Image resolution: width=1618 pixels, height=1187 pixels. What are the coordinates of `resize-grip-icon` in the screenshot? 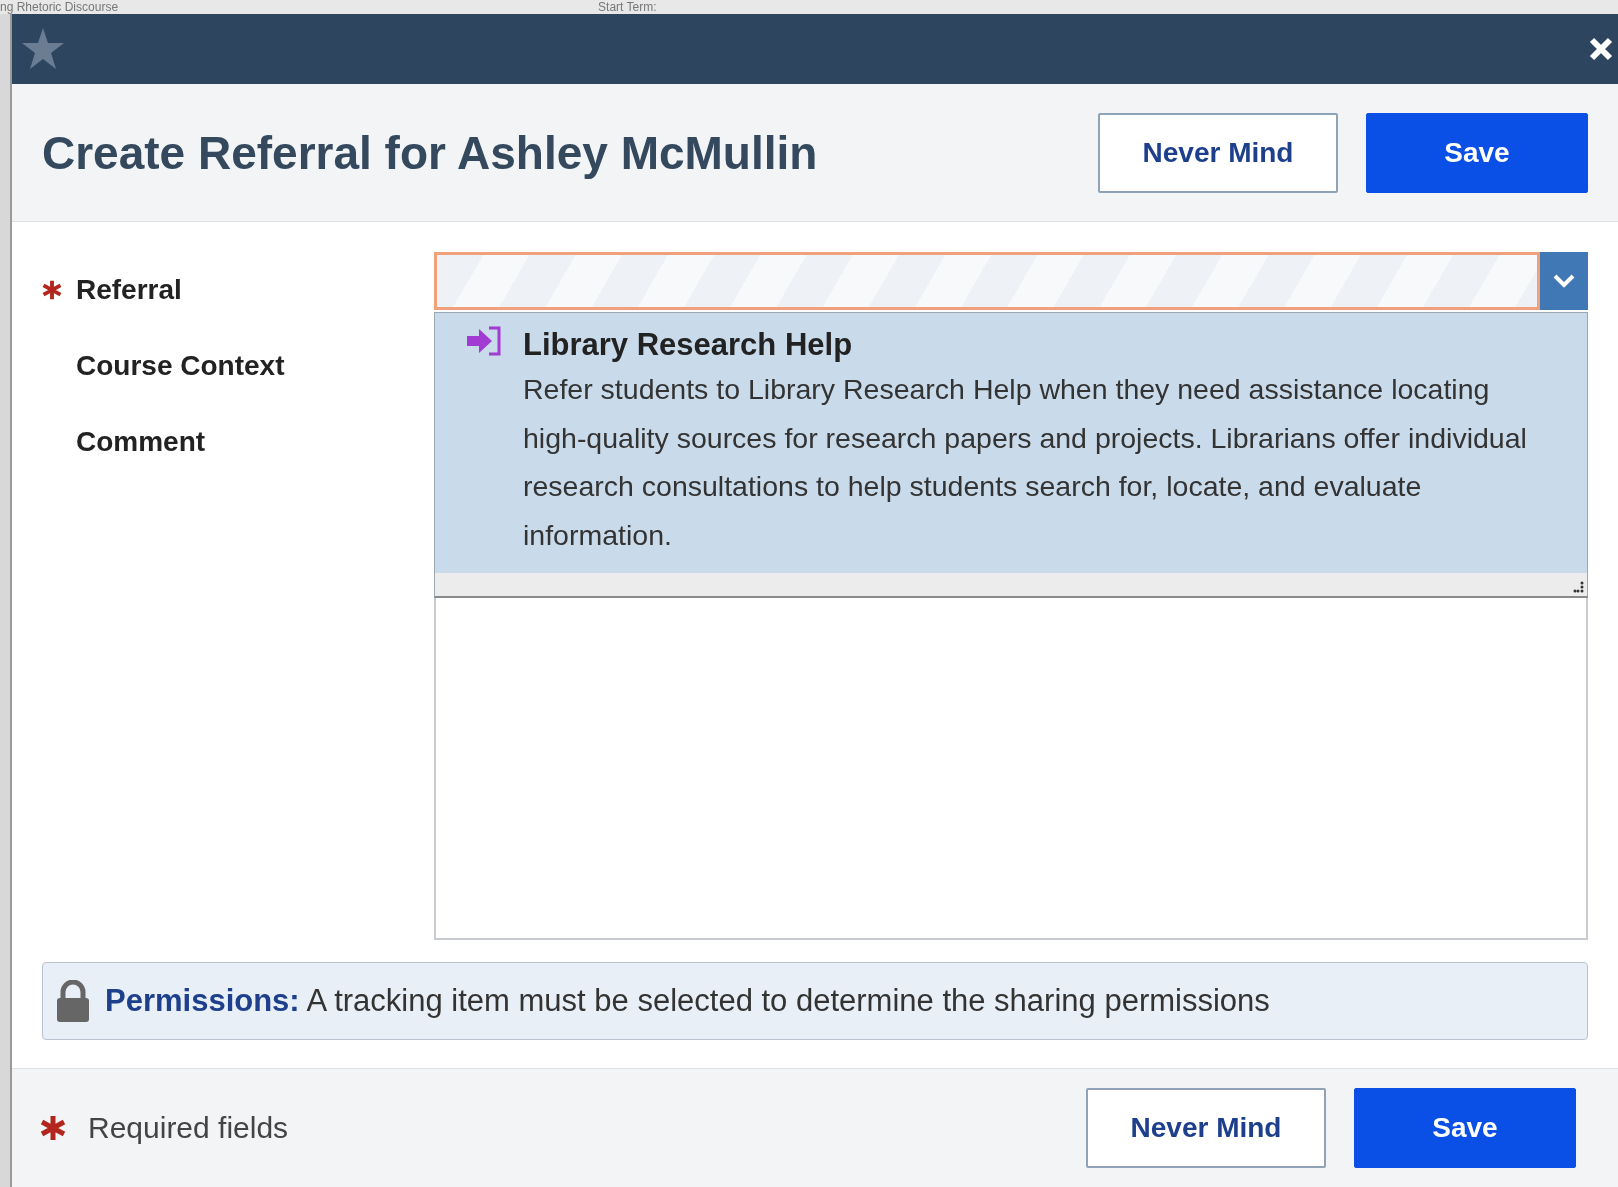 It's located at (1578, 587).